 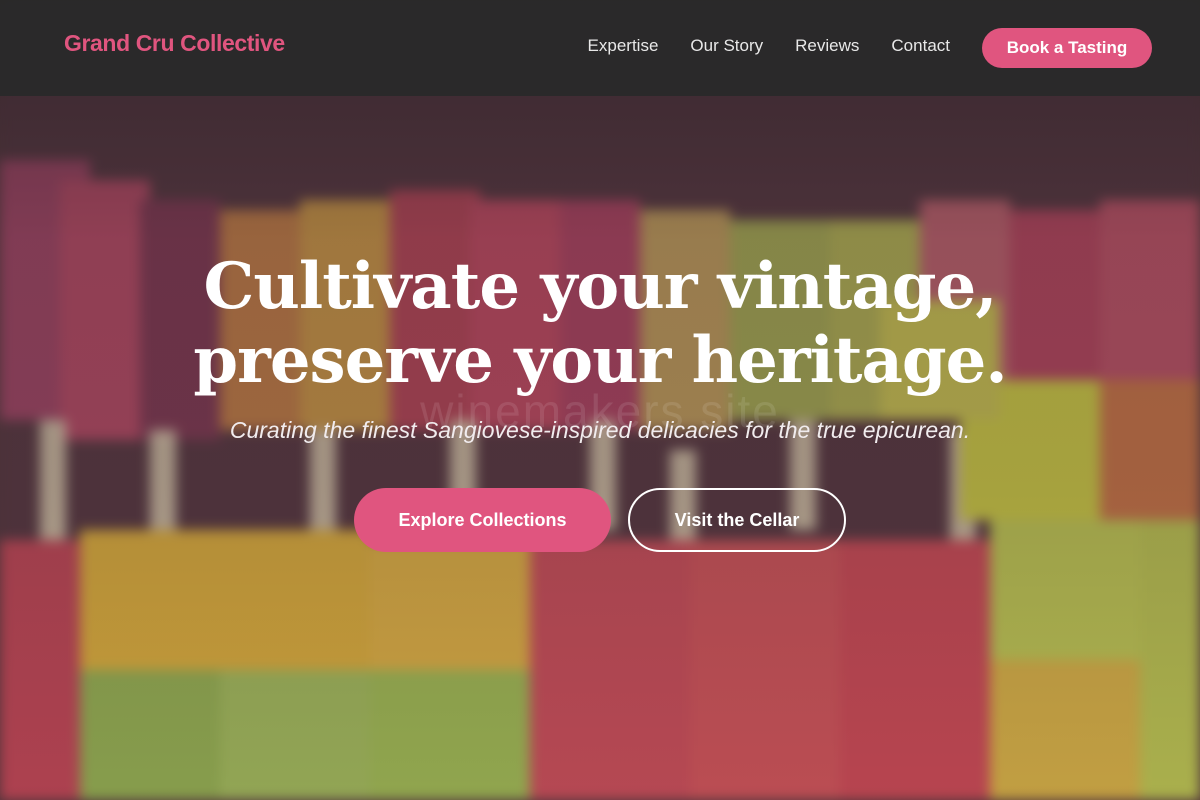 What do you see at coordinates (726, 46) in the screenshot?
I see `nav-link-our-story: Our Story` at bounding box center [726, 46].